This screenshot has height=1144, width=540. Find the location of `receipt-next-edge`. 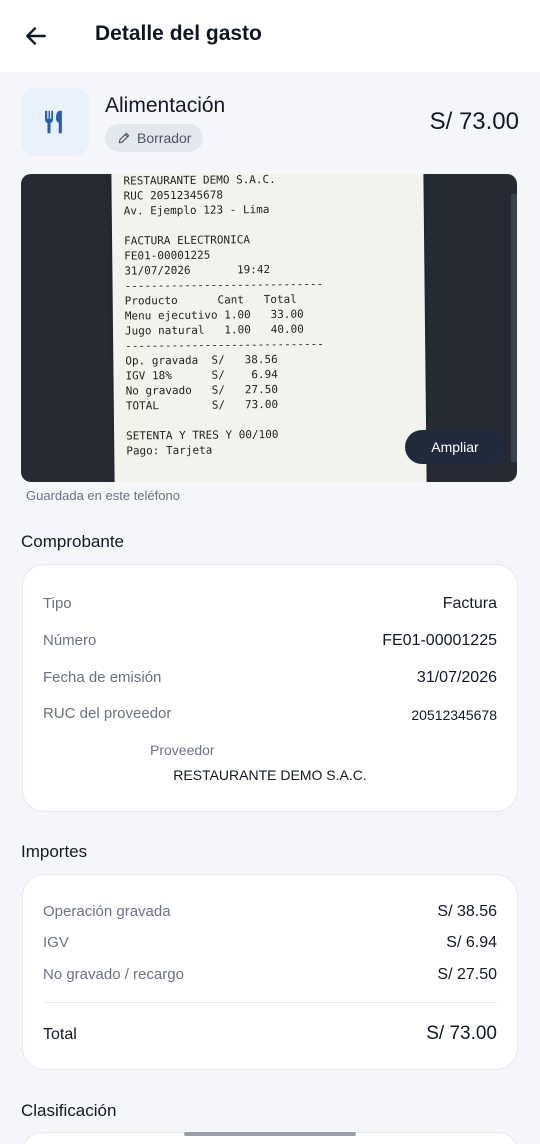

receipt-next-edge is located at coordinates (514, 328).